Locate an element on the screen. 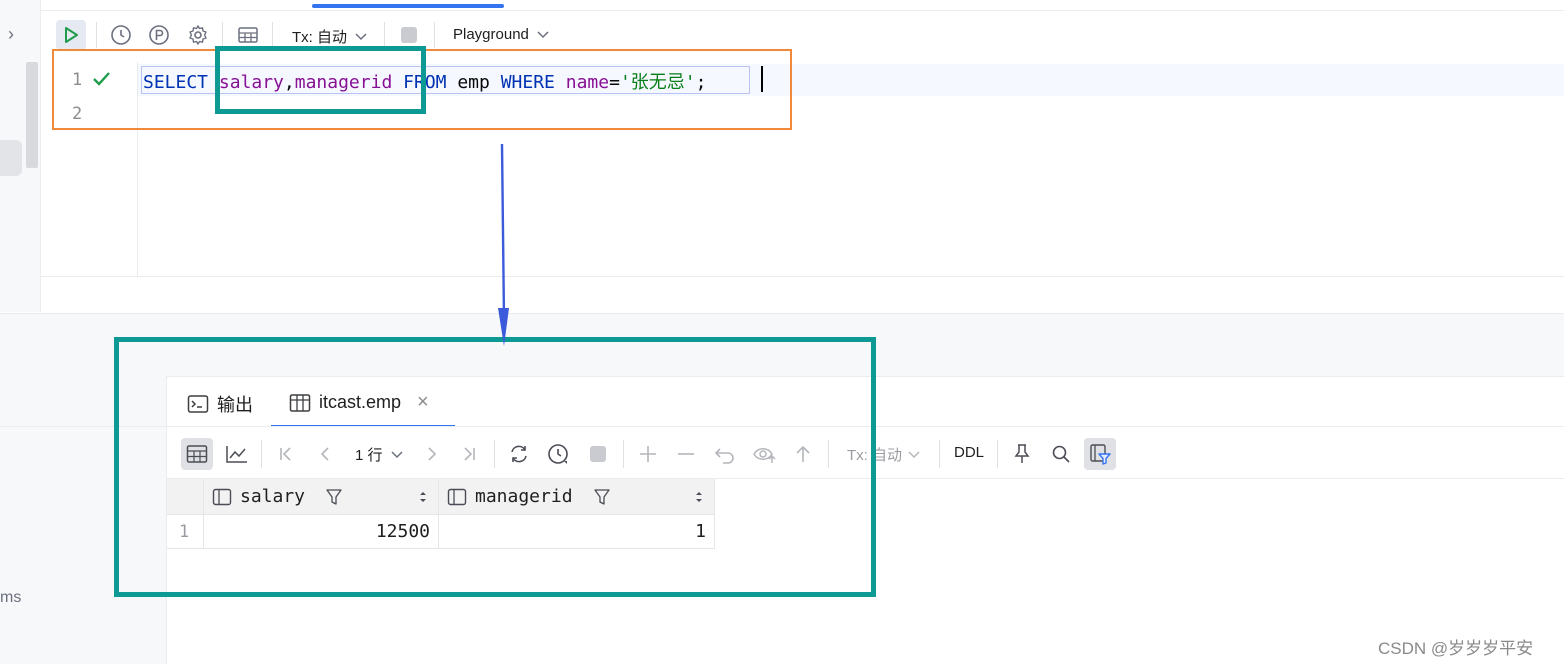 This screenshot has height=664, width=1564. run-button is located at coordinates (71, 35).